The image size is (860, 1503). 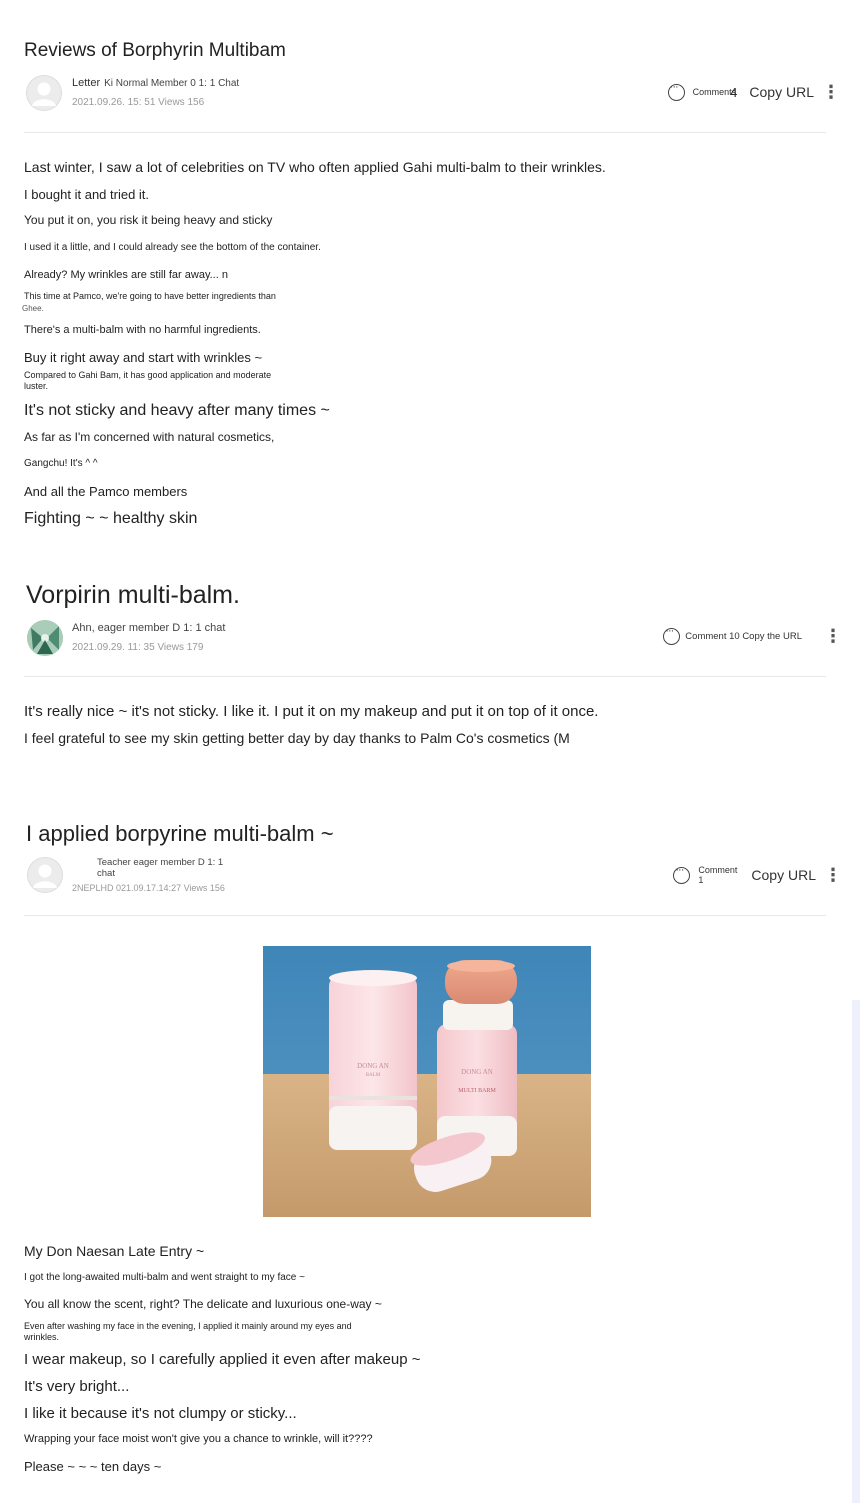 What do you see at coordinates (155, 51) in the screenshot?
I see `post-title: Reviews of Borphyrin Multibam` at bounding box center [155, 51].